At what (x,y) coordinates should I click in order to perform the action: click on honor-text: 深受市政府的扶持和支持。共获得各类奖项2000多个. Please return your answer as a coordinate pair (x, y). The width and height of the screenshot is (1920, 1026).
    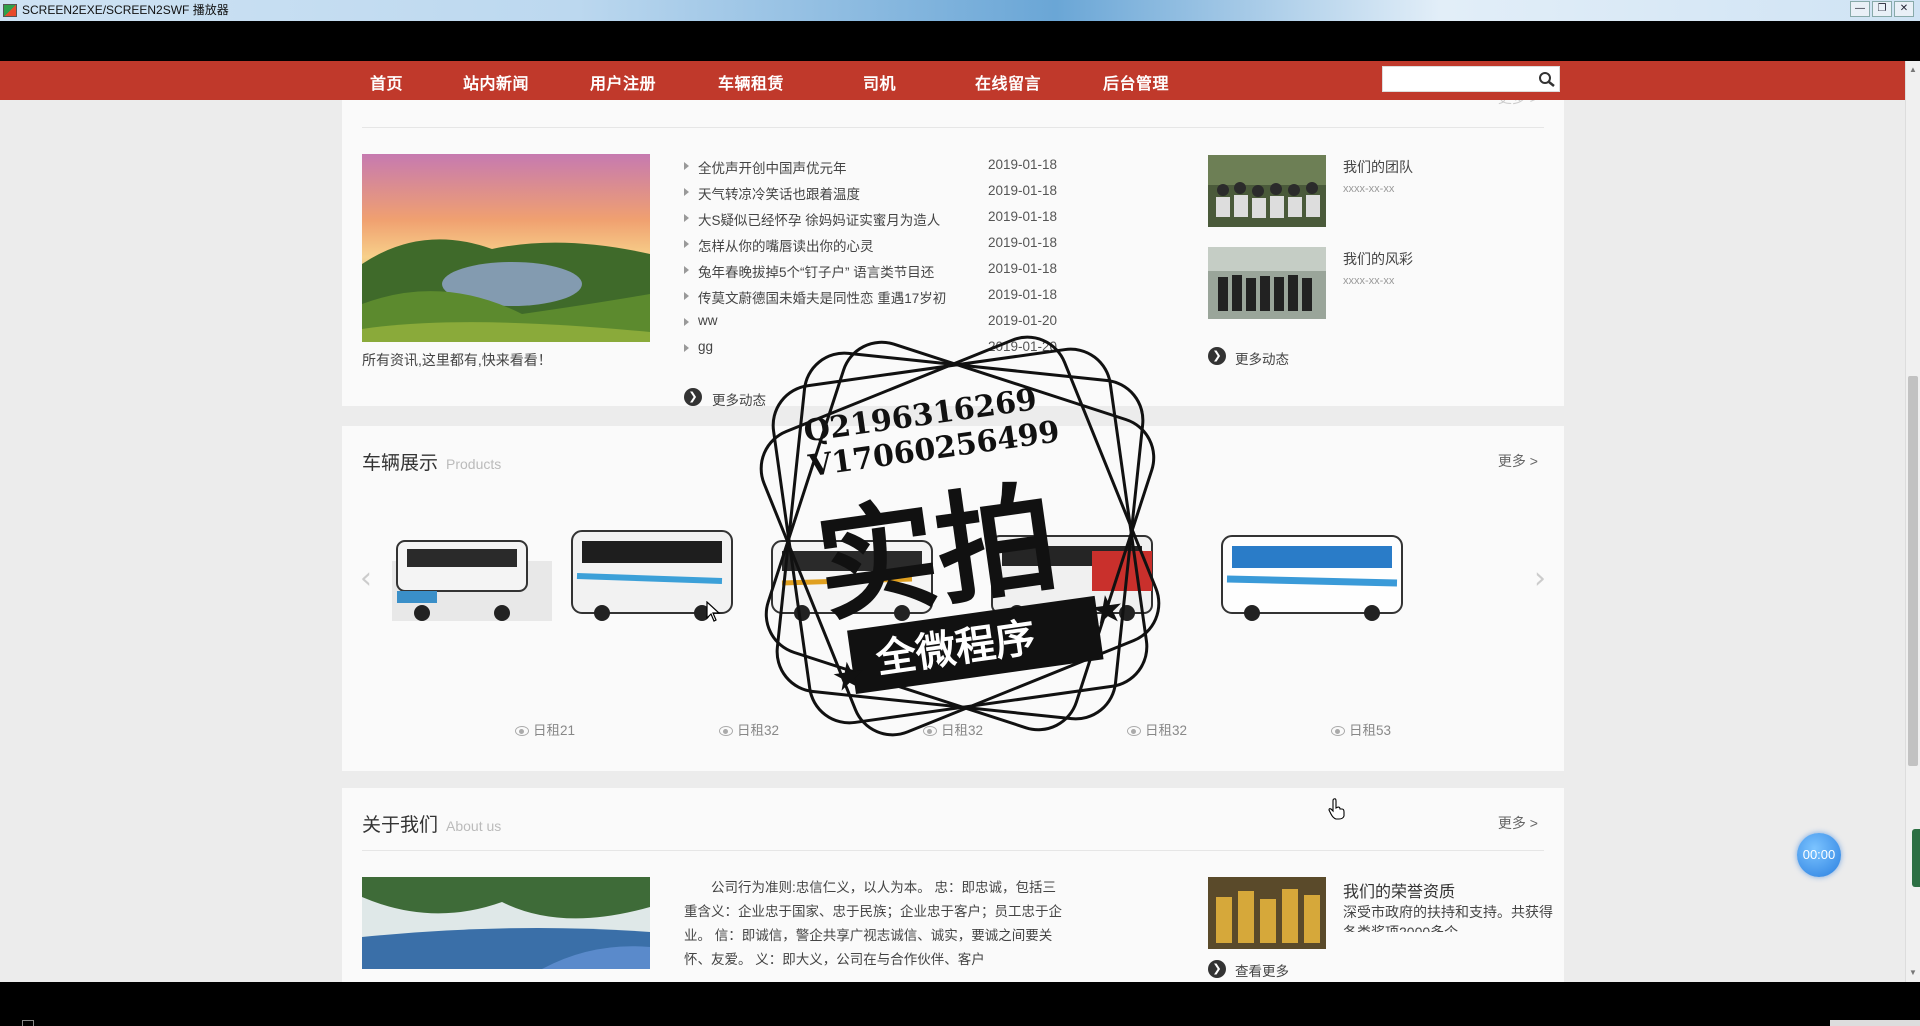
    Looking at the image, I should click on (1448, 918).